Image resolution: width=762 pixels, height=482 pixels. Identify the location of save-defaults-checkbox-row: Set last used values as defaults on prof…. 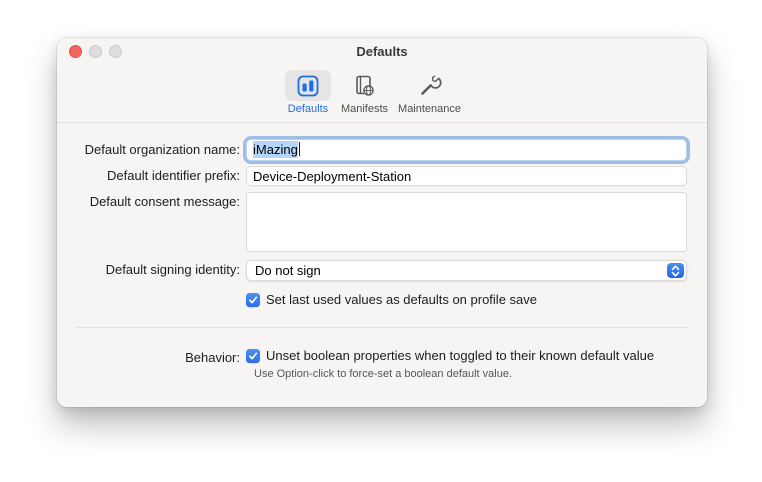
(391, 299).